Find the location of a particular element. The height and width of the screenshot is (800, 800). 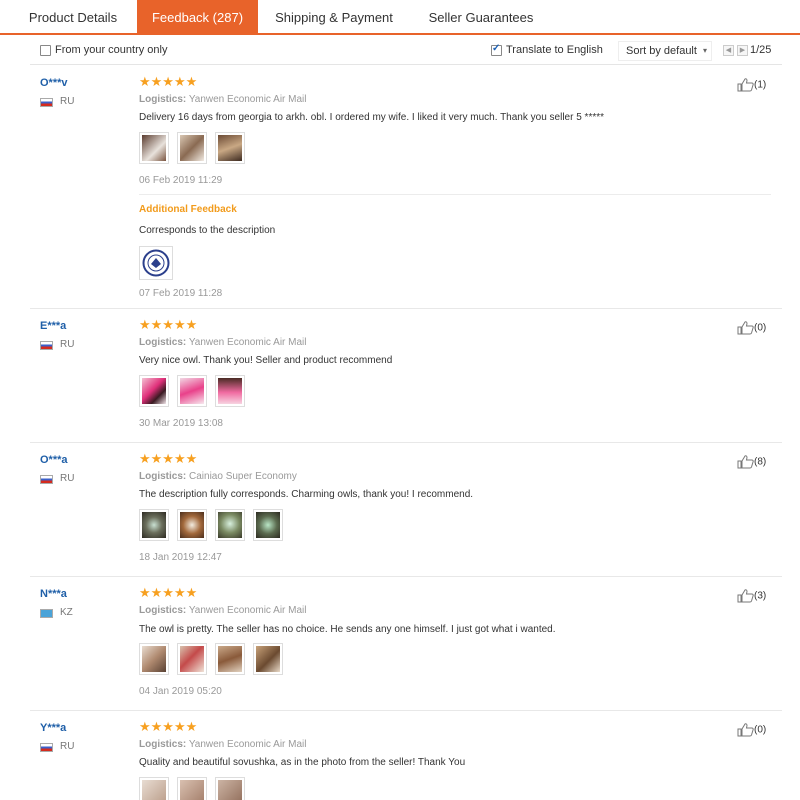

sort-select: Sort by default ▾ is located at coordinates (665, 51).